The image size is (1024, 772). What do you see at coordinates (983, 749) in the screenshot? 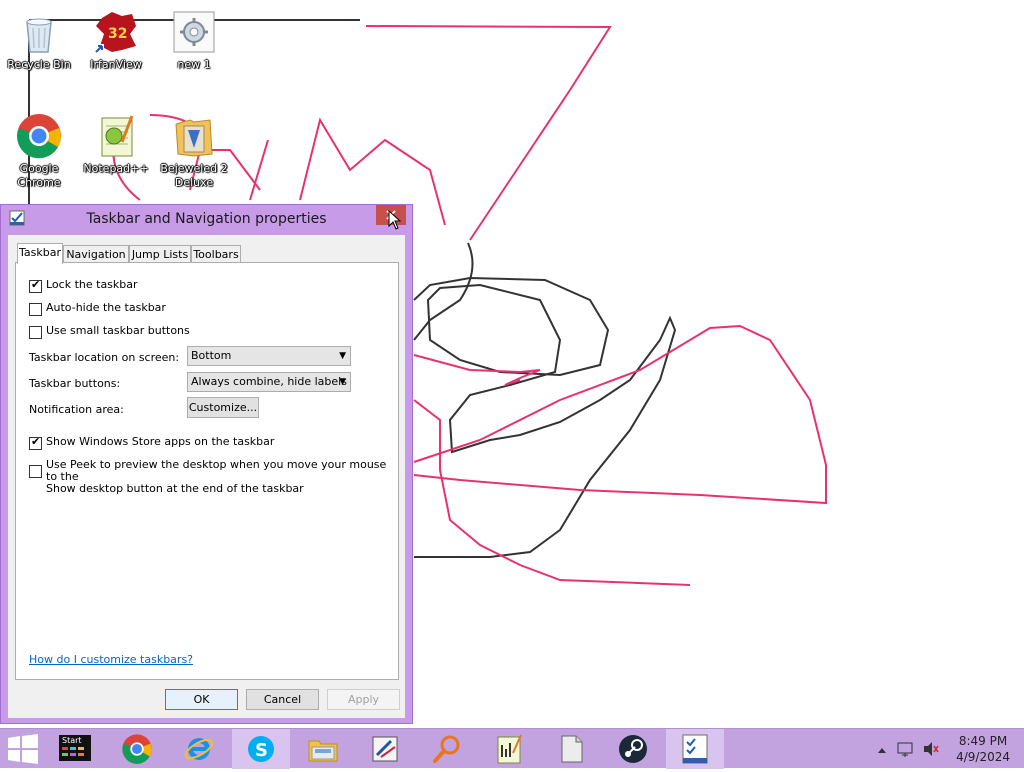
I see `taskbar-clock: 8:49 PM 4/9/2024` at bounding box center [983, 749].